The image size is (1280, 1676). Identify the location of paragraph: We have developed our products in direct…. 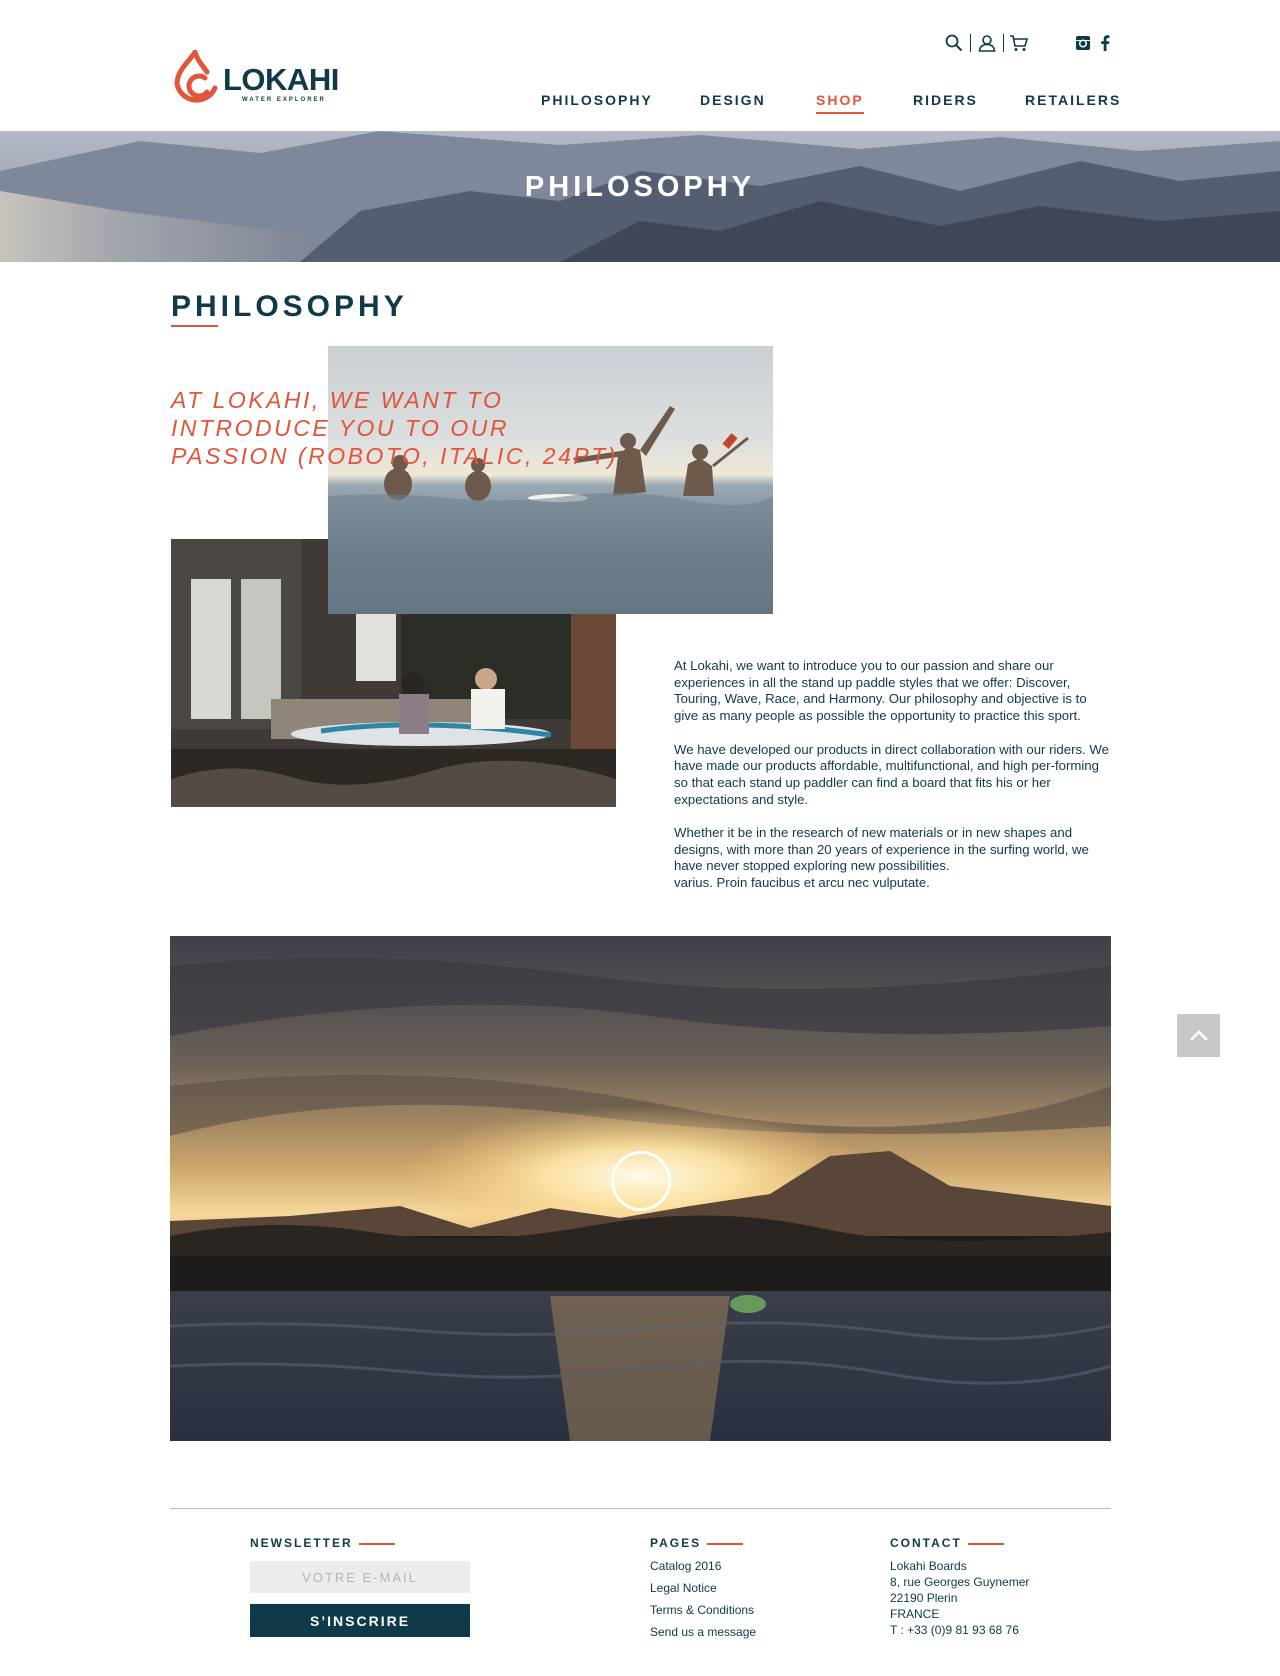
(891, 774).